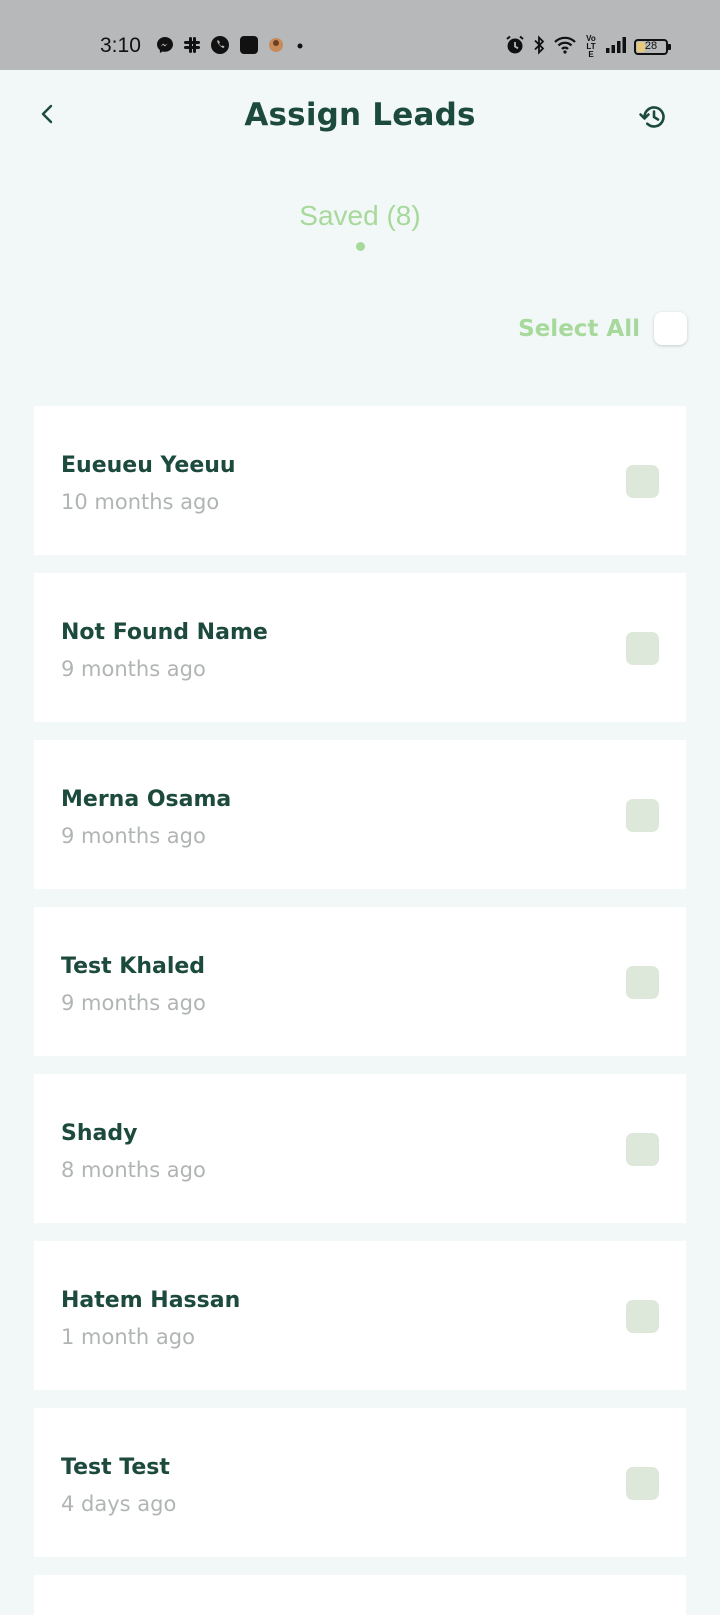 The image size is (720, 1615). I want to click on select-all-checkbox, so click(670, 328).